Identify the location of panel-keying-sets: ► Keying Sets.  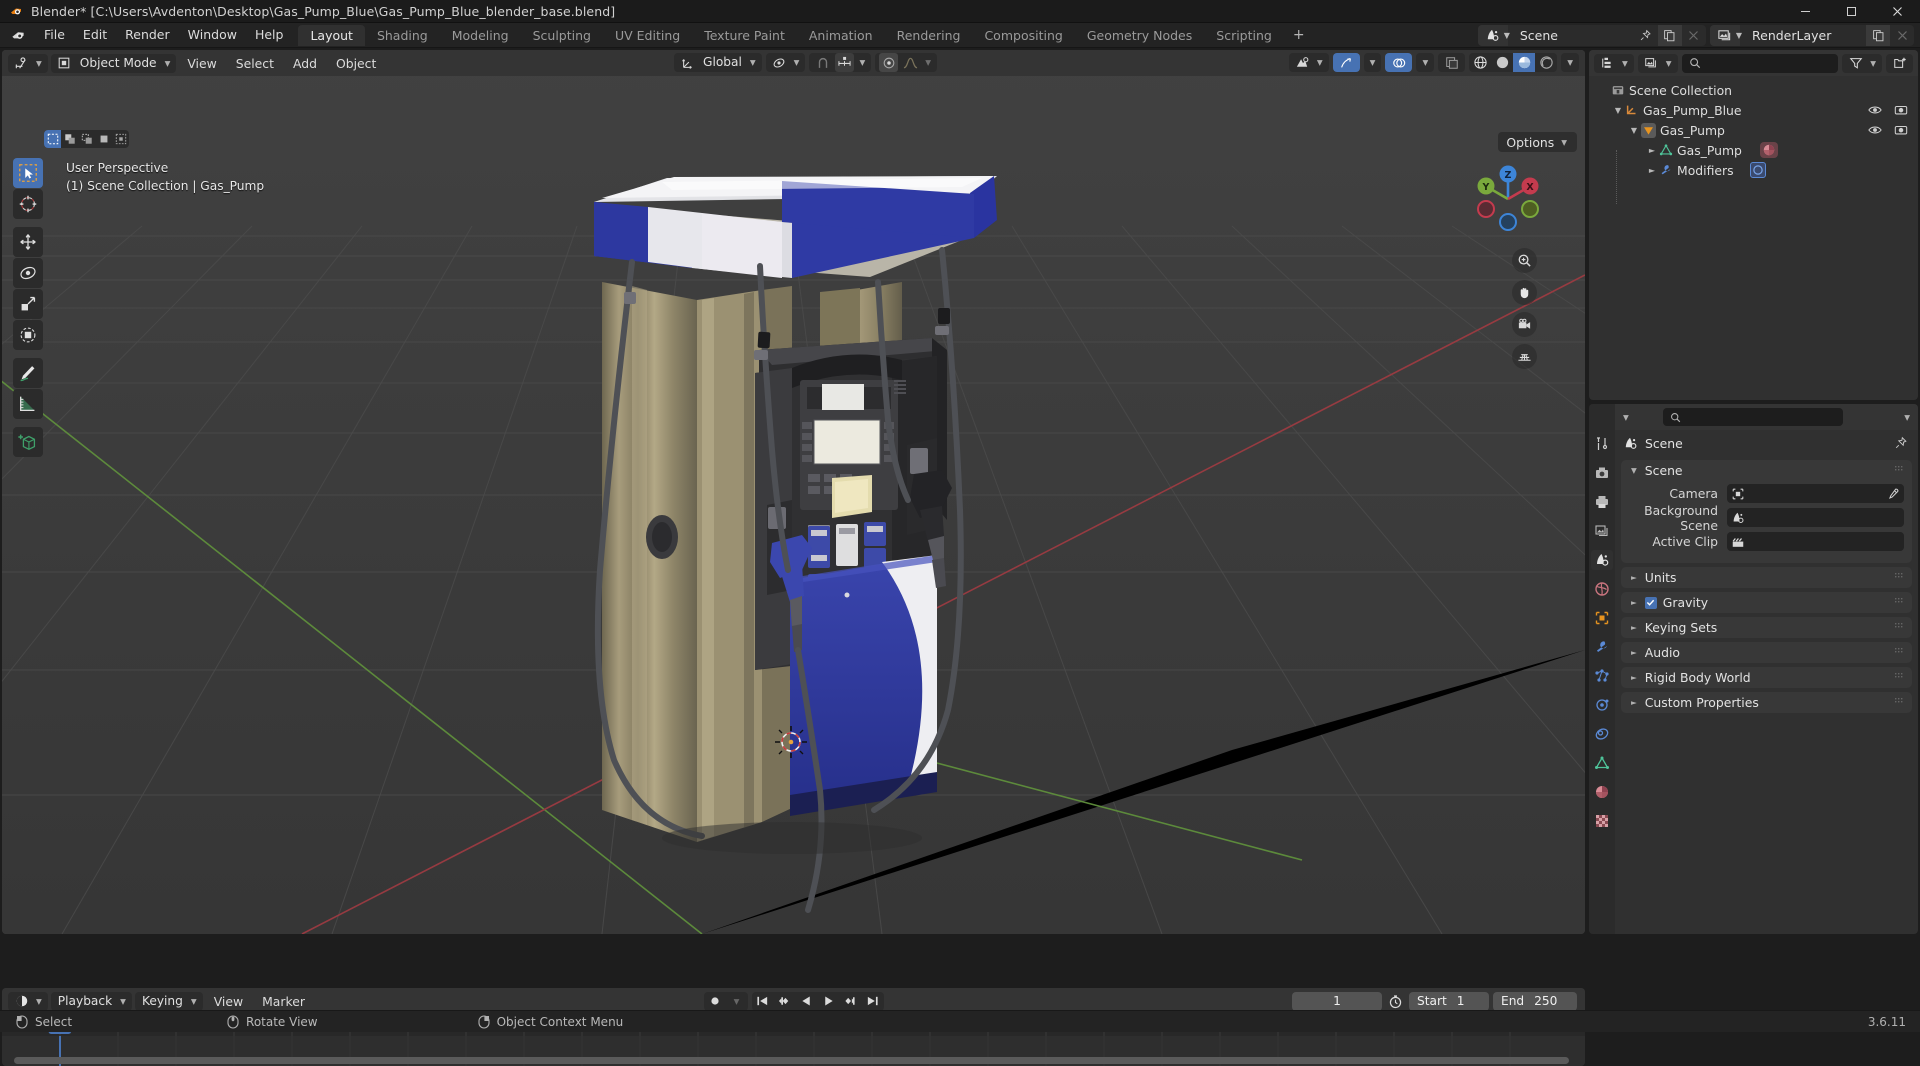
(1766, 627).